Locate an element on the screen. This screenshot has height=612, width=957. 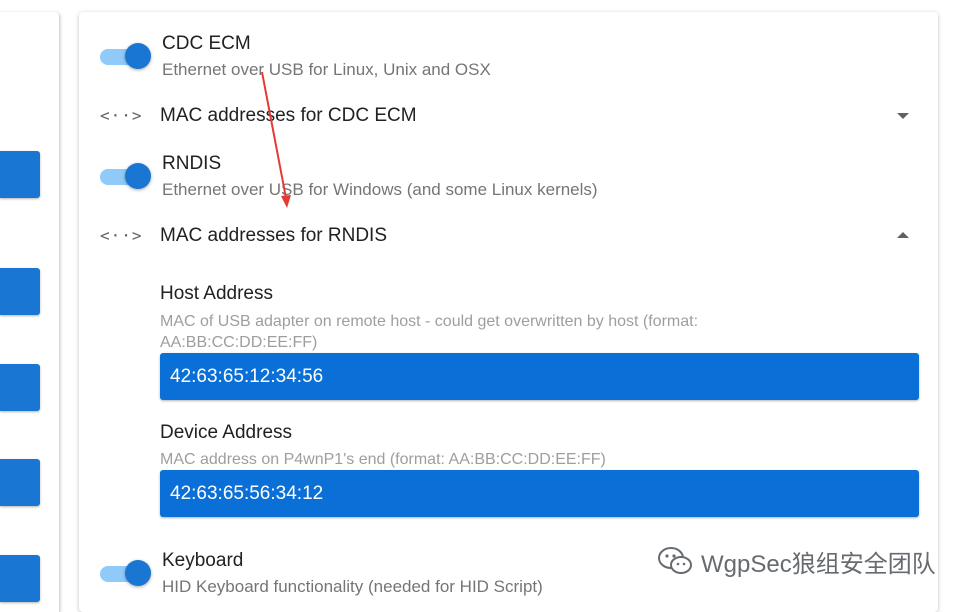
cdc-ecm-toggle is located at coordinates (126, 56).